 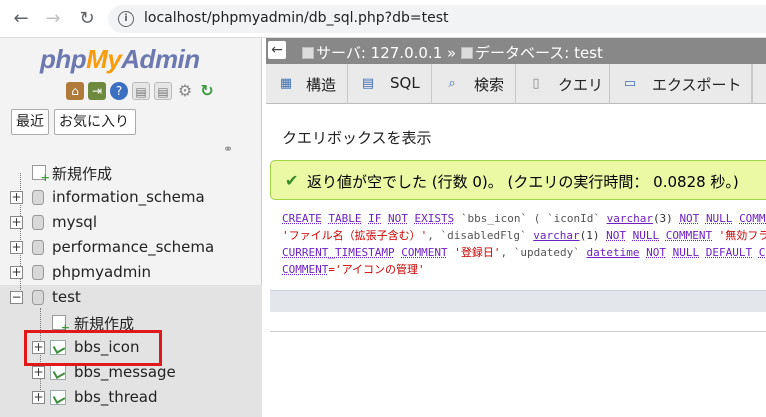 I want to click on settings-gear-icon: ⚙, so click(x=185, y=91).